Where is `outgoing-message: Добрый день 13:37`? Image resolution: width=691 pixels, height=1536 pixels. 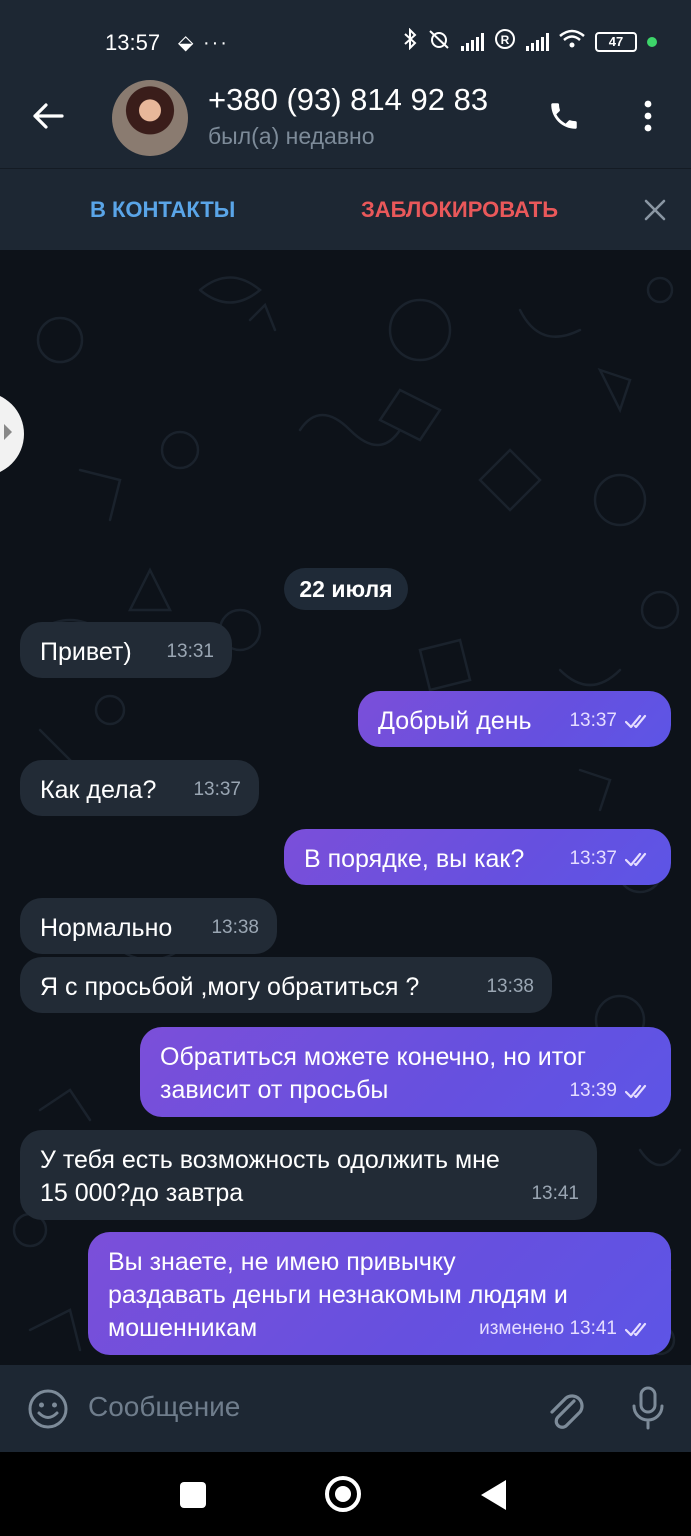
outgoing-message: Добрый день 13:37 is located at coordinates (514, 719).